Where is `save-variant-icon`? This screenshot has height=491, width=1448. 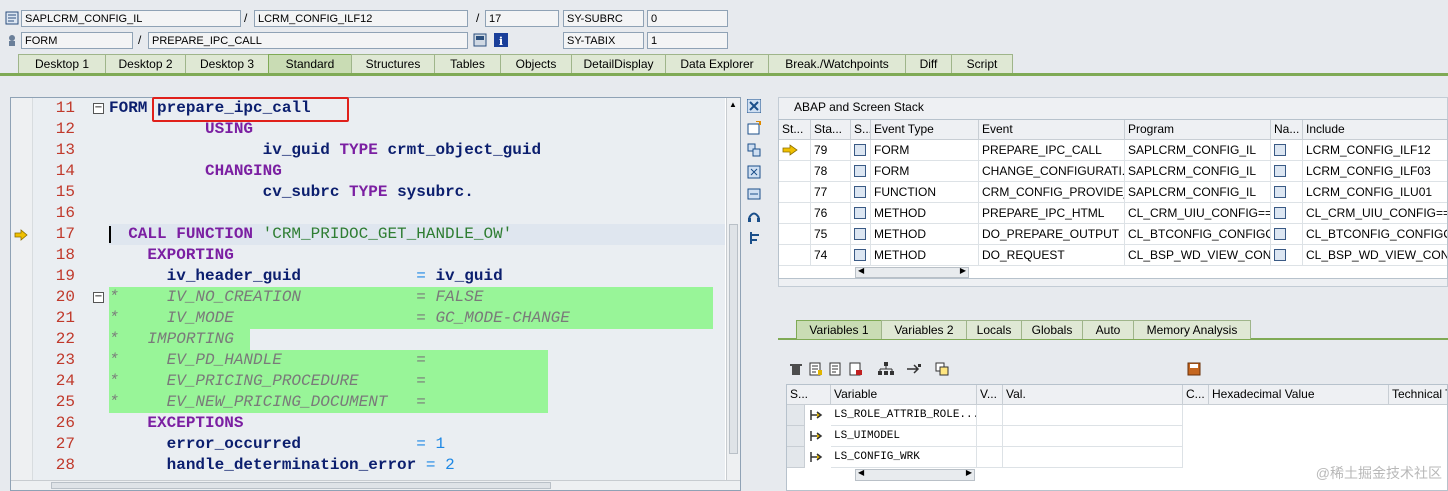 save-variant-icon is located at coordinates (856, 370).